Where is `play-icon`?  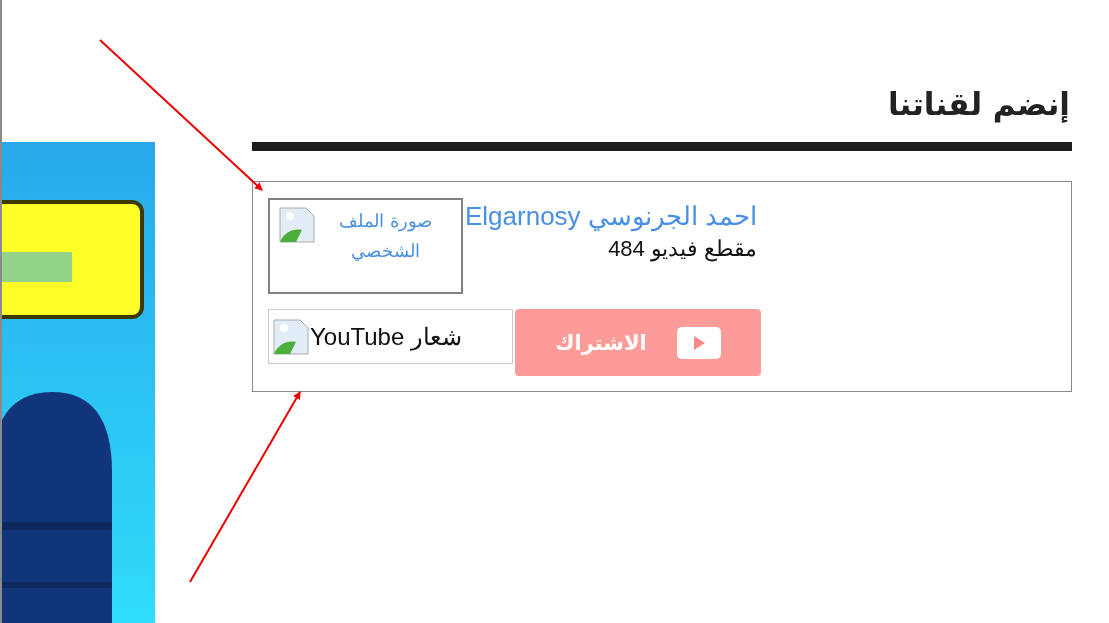 play-icon is located at coordinates (698, 342).